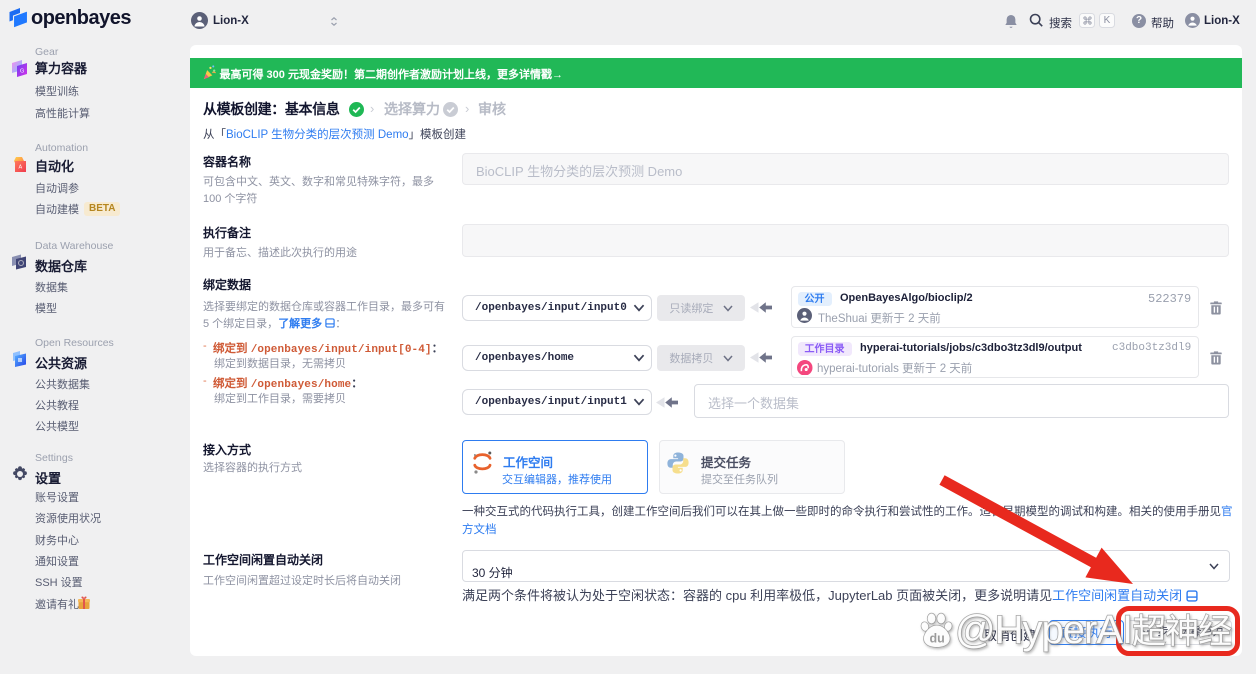 Image resolution: width=1256 pixels, height=674 pixels. What do you see at coordinates (1093, 630) in the screenshot?
I see `svg-text: @HyperAI超神经` at bounding box center [1093, 630].